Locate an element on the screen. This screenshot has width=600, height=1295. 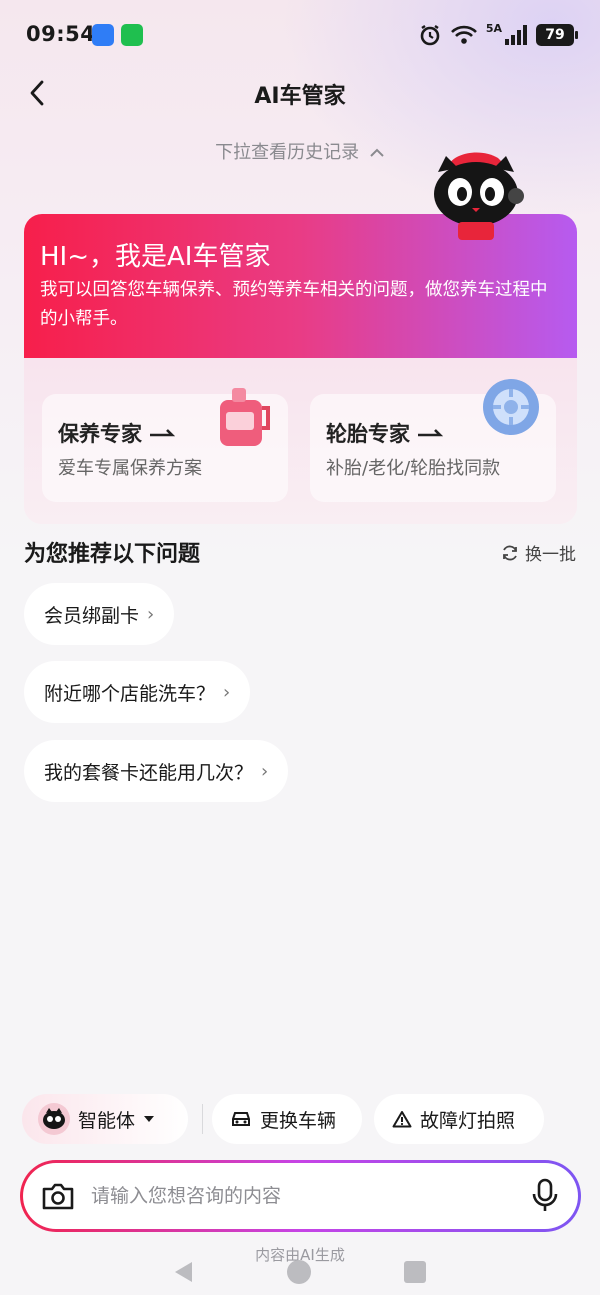
chevron-up-icon is located at coordinates (377, 152).